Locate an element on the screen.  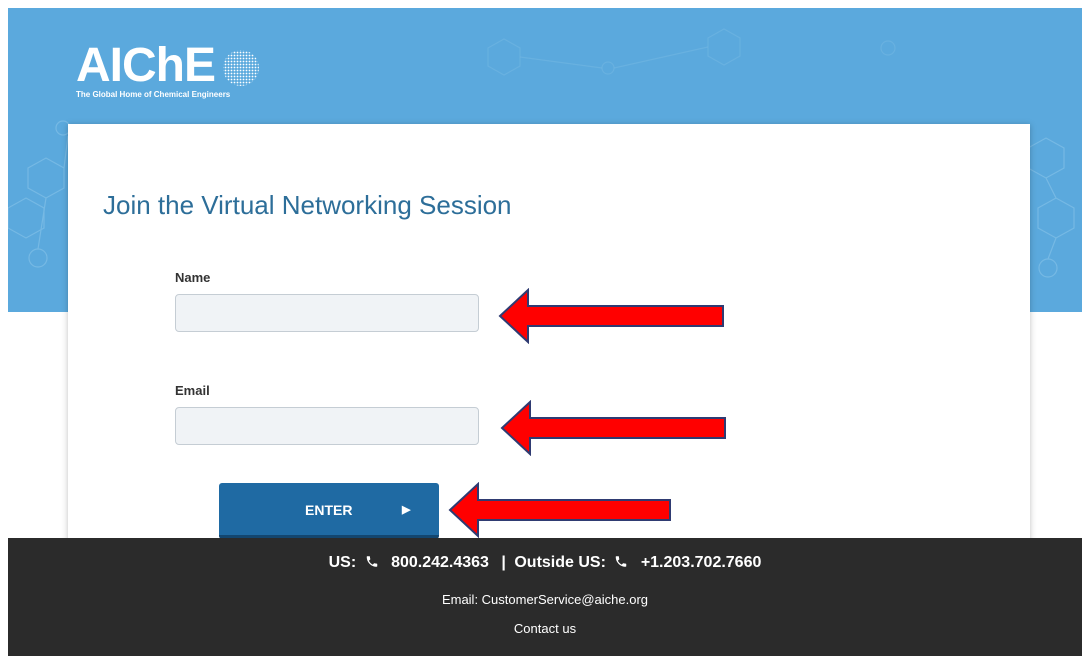
outside-us-label: Outside US: is located at coordinates (560, 562).